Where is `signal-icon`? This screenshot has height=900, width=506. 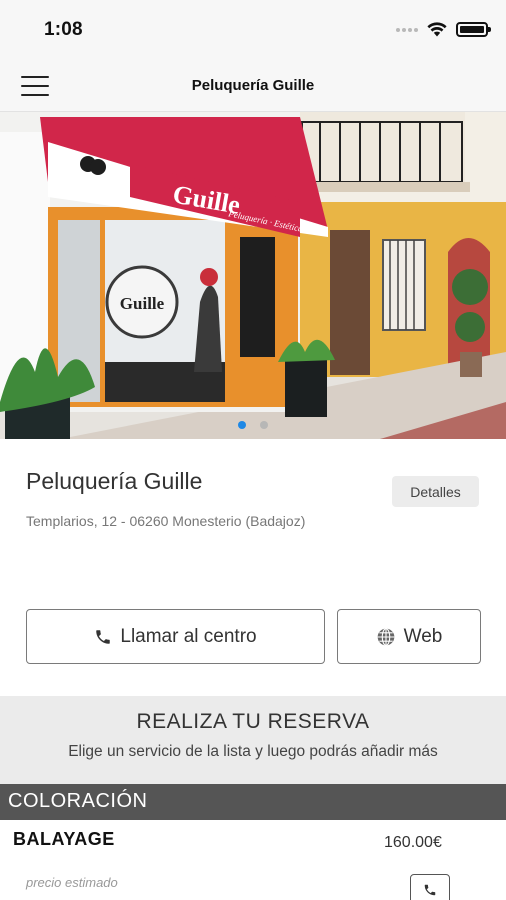 signal-icon is located at coordinates (407, 29).